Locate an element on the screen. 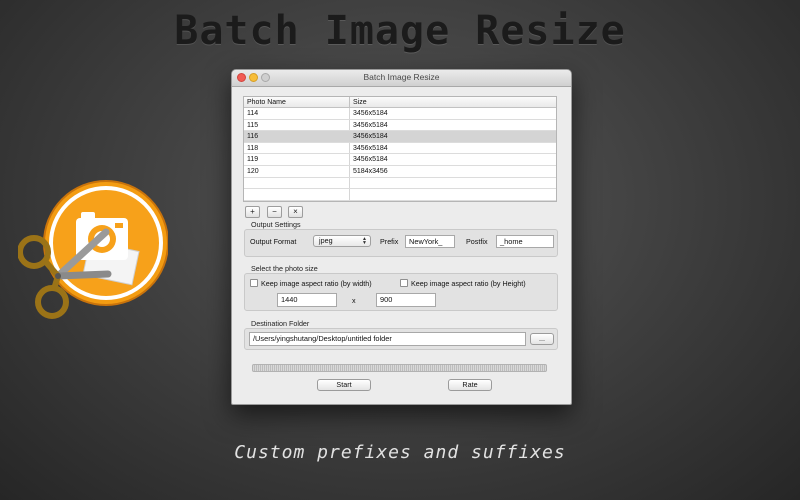  table-row-selected: 116 3456x5184 is located at coordinates (400, 137).